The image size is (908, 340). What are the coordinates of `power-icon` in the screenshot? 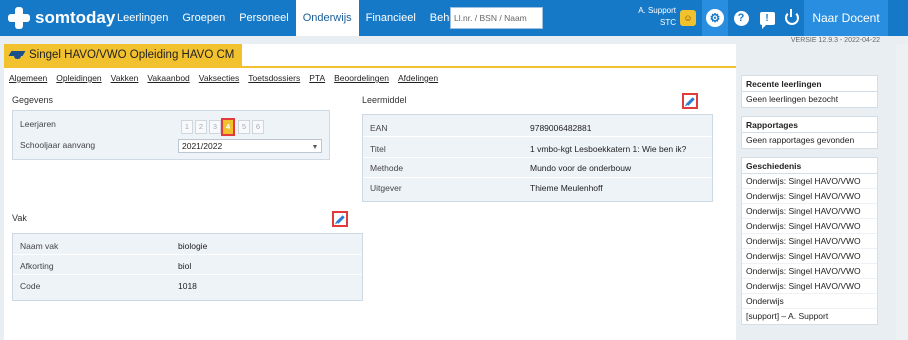 It's located at (792, 17).